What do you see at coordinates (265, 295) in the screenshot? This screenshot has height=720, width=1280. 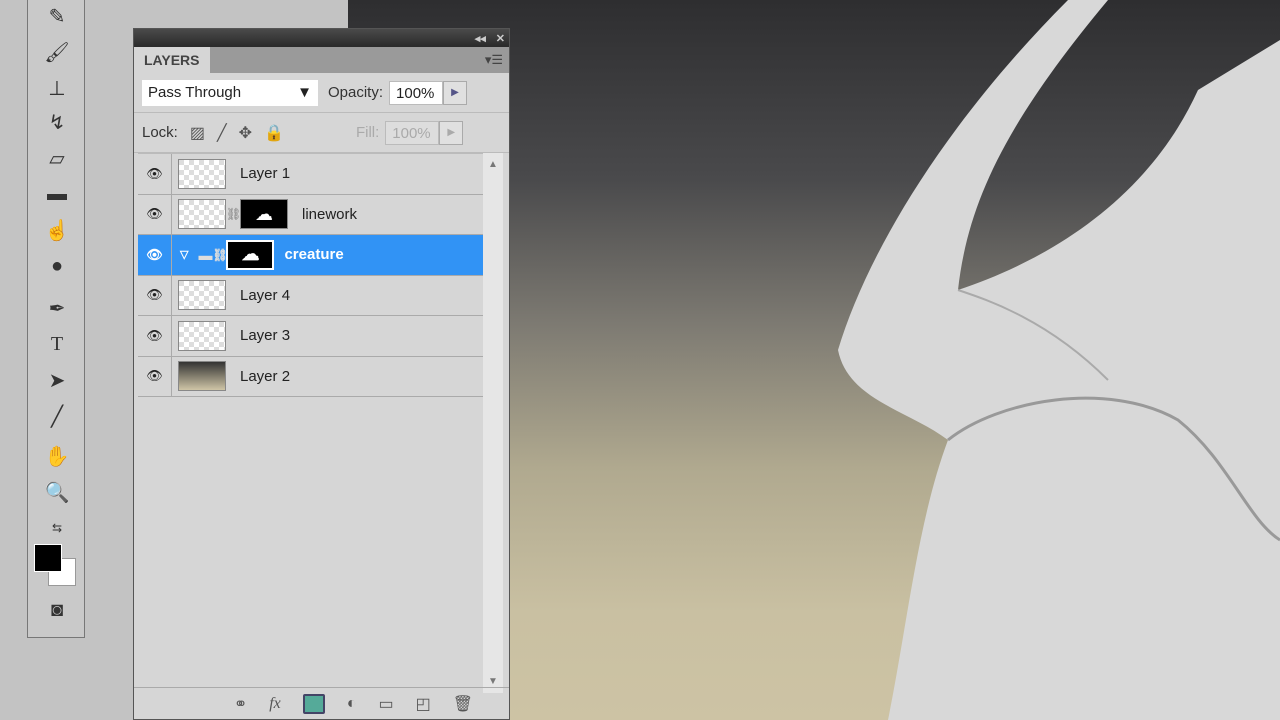 I see `layer-name: Layer 4` at bounding box center [265, 295].